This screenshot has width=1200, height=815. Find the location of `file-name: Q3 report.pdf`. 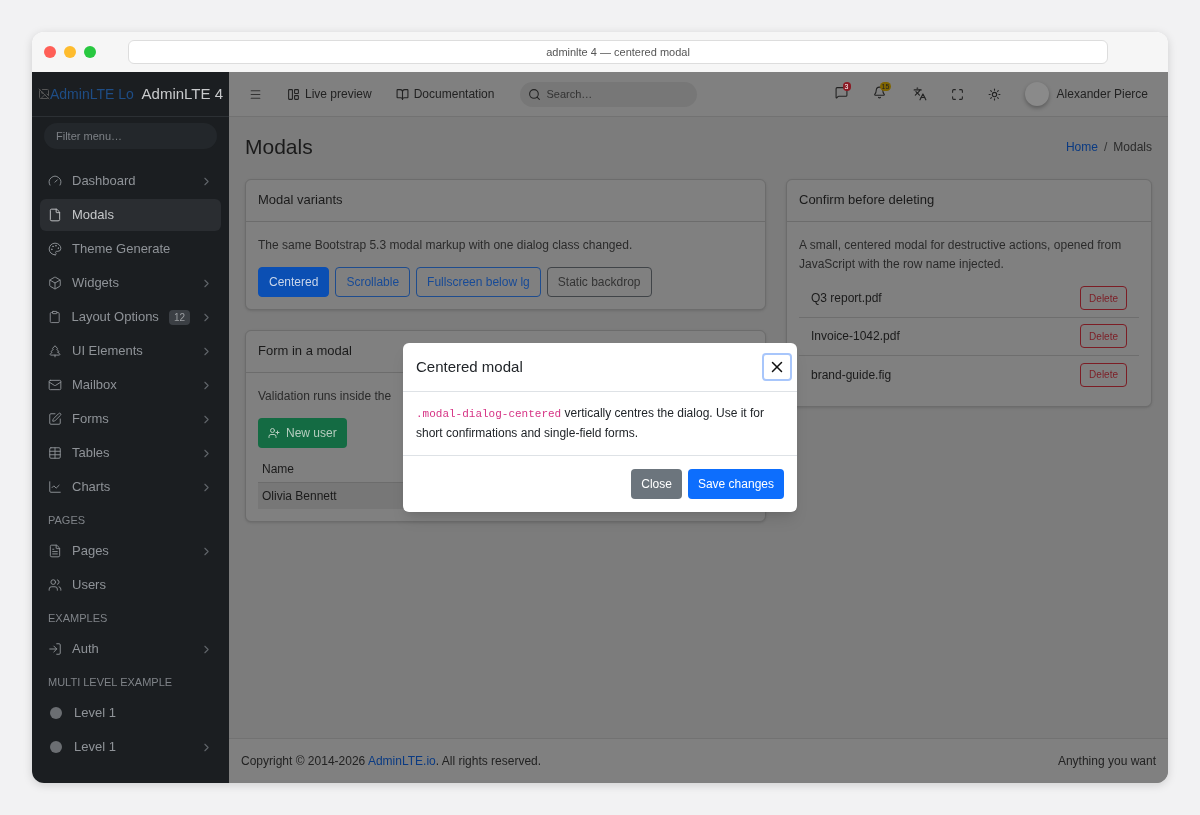

file-name: Q3 report.pdf is located at coordinates (846, 298).